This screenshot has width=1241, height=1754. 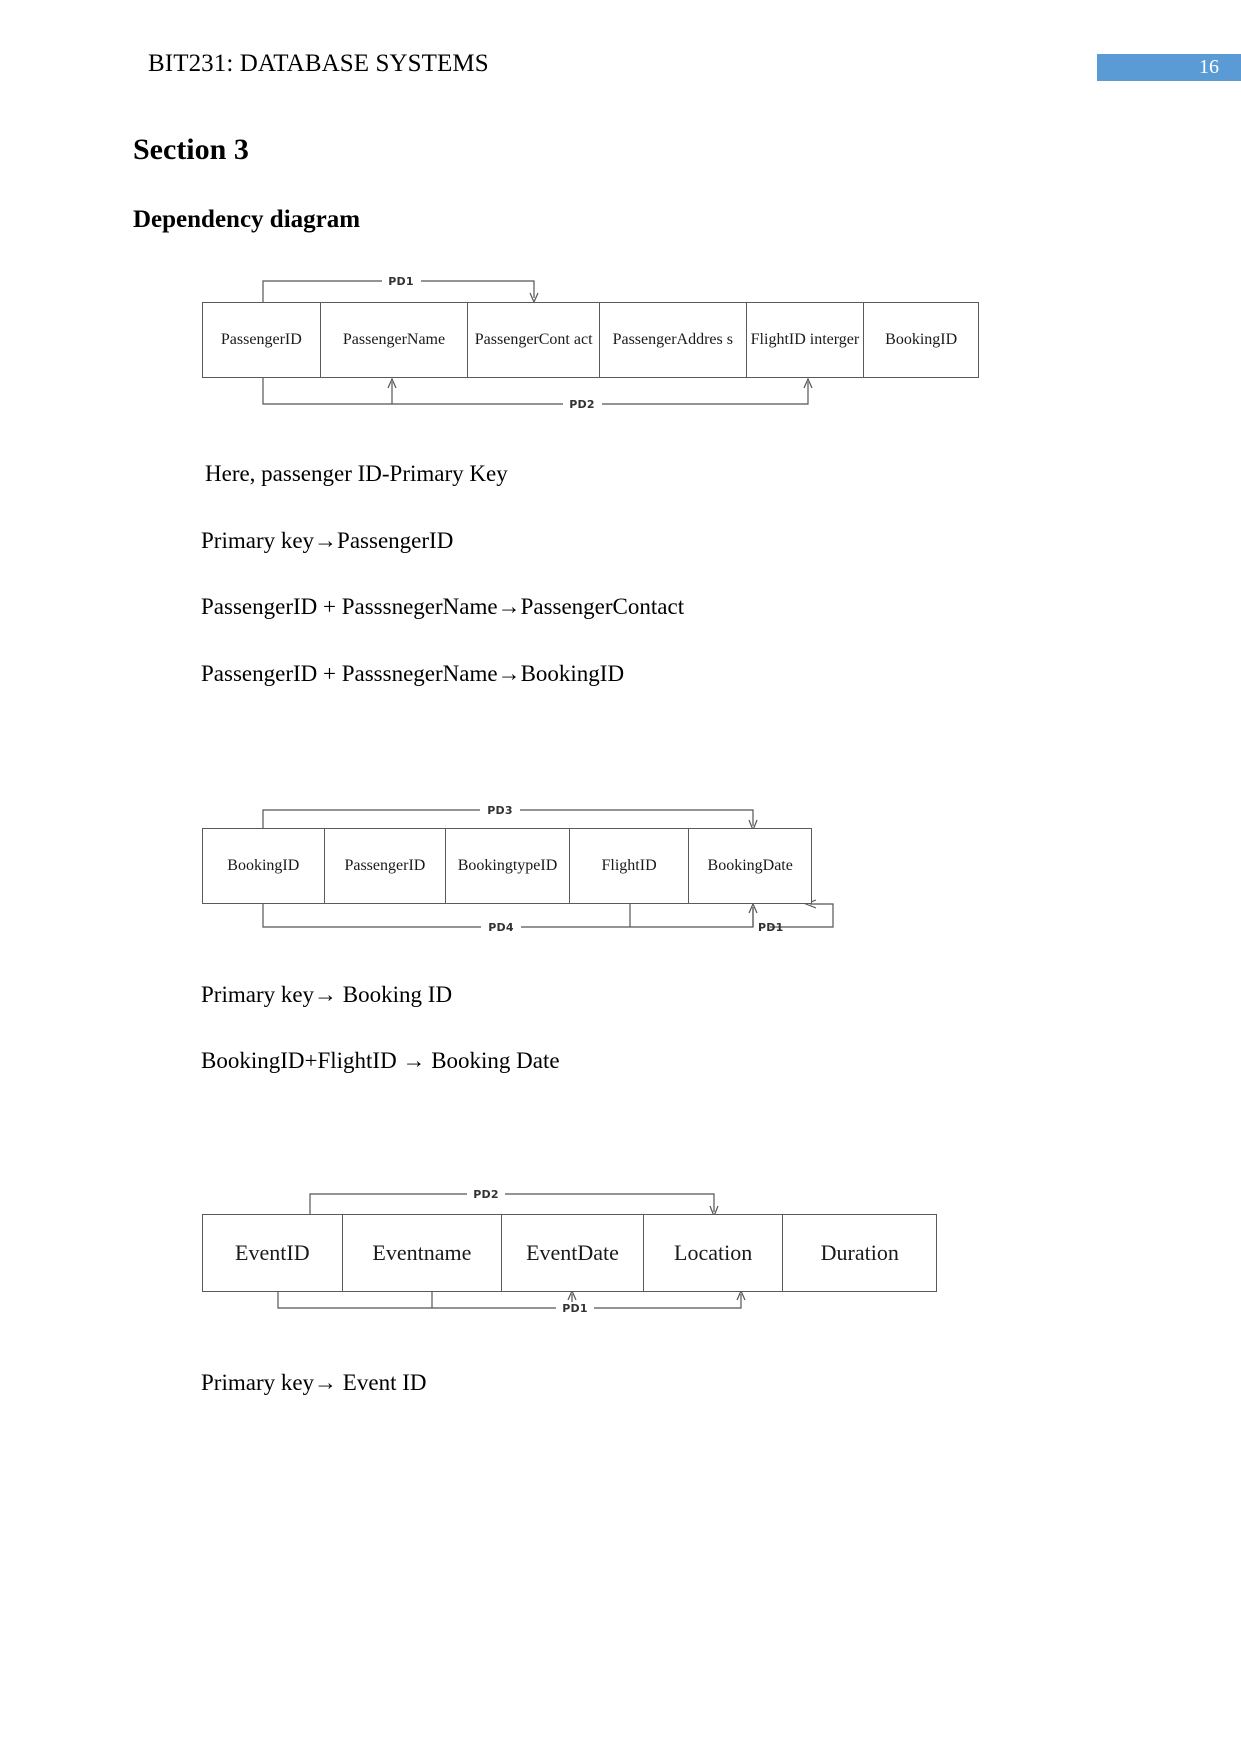 I want to click on pd-label-pd1-c: PD1, so click(x=574, y=1308).